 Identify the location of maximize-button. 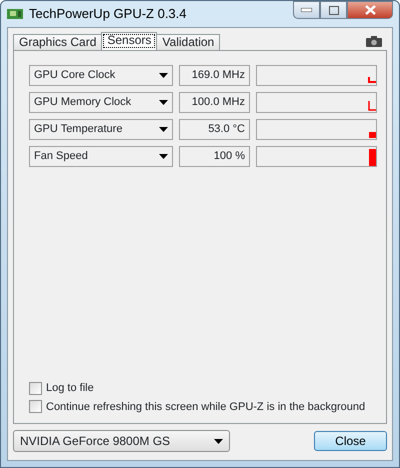
(333, 10).